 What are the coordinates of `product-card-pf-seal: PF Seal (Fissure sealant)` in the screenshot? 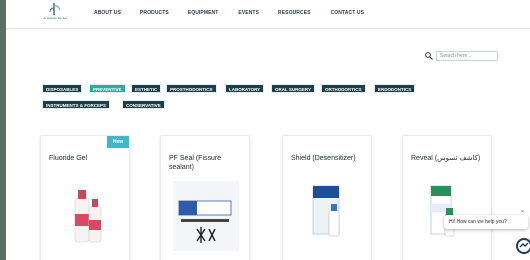 It's located at (205, 197).